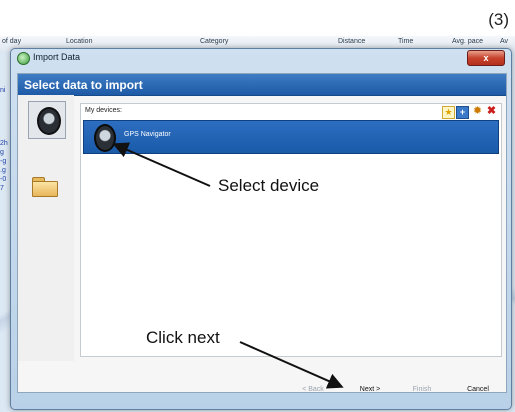 The width and height of the screenshot is (515, 412). I want to click on add-icon: +, so click(462, 112).